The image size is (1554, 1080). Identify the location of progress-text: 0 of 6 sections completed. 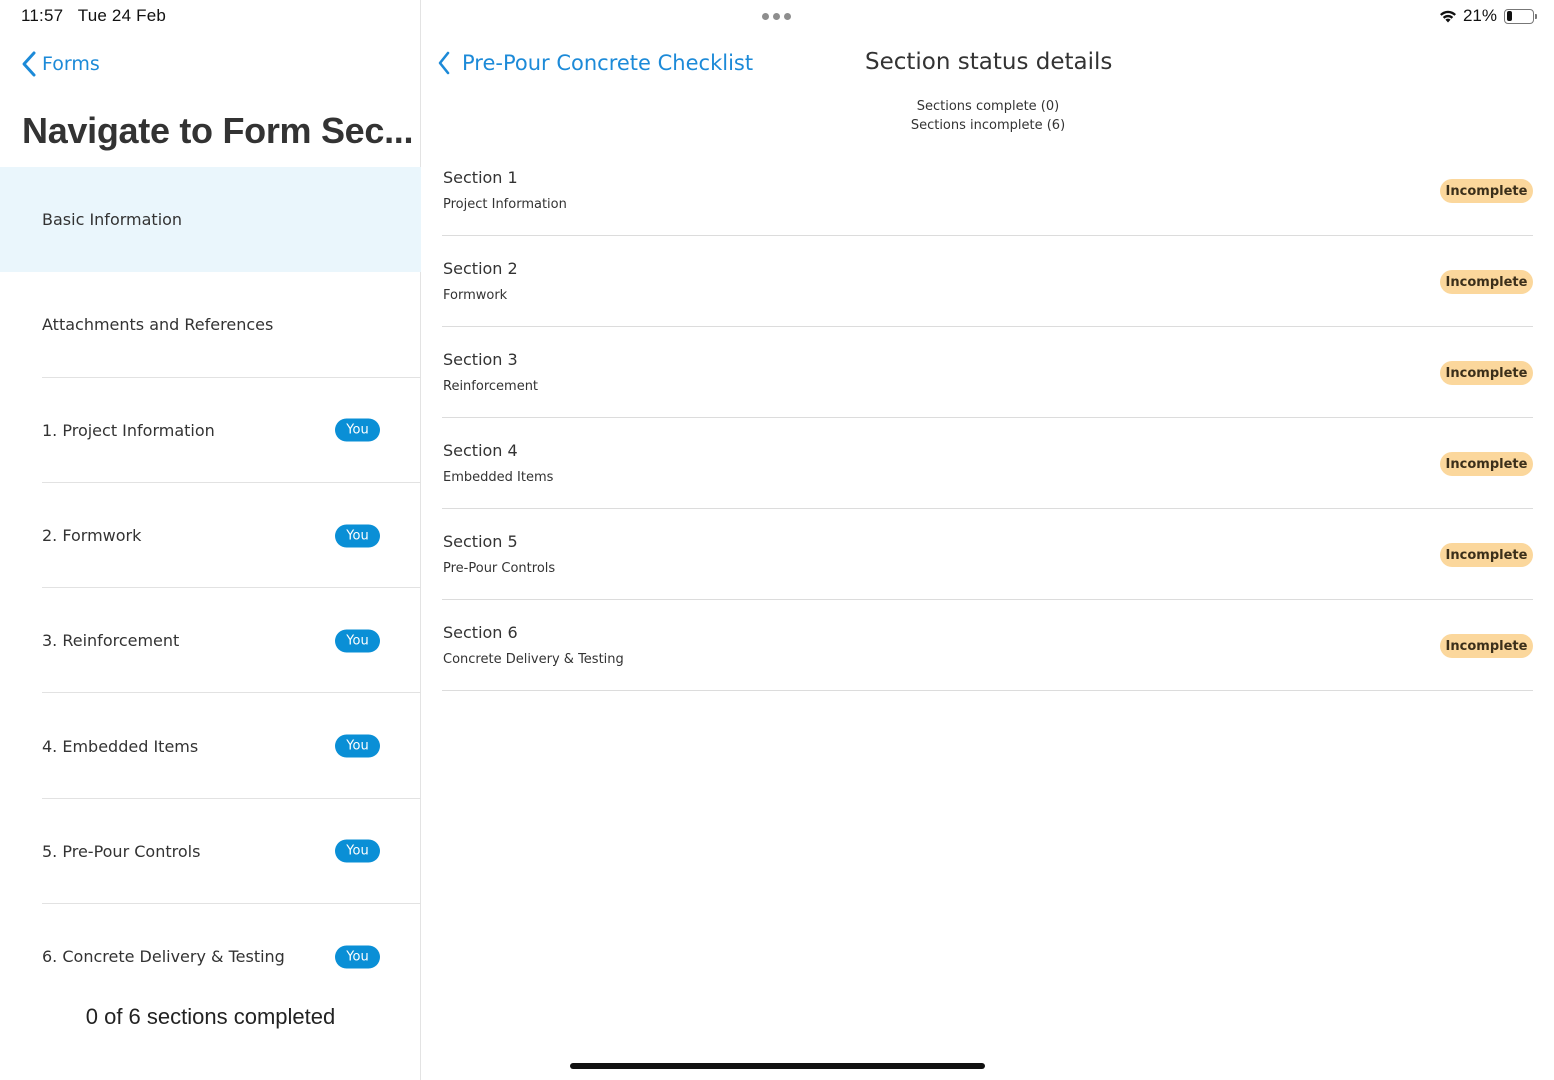
(210, 1016).